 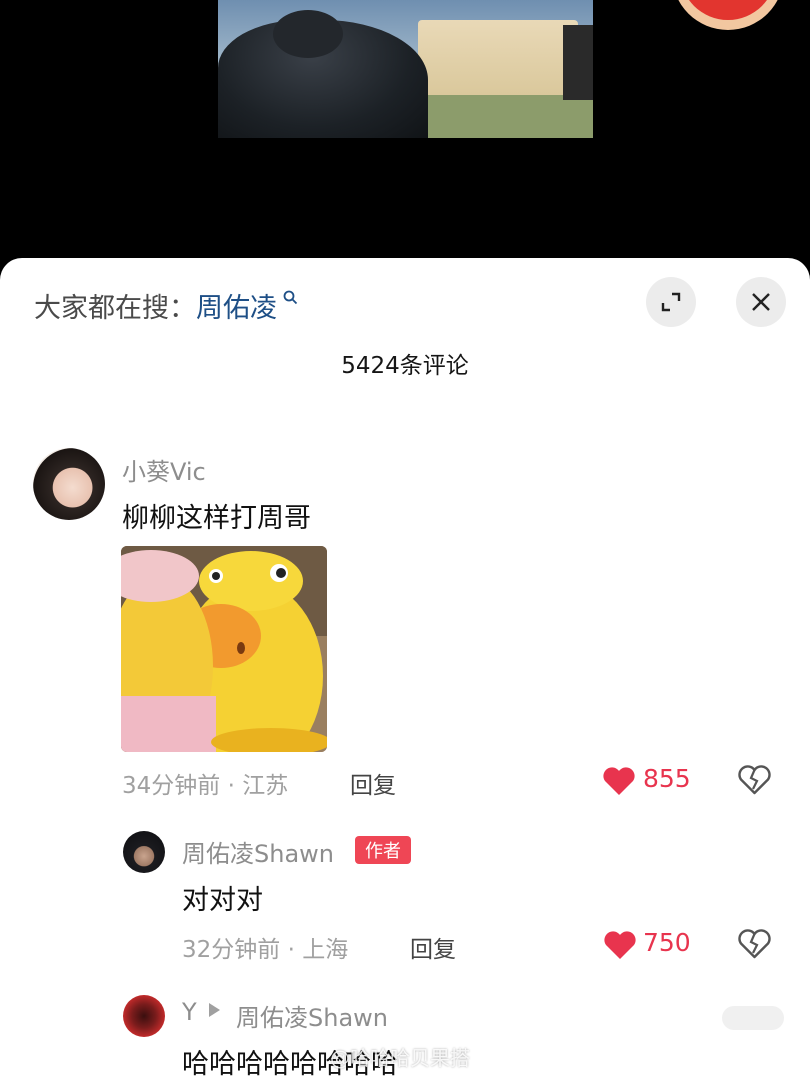 I want to click on reply-username: 周佑凌Shawn, so click(x=258, y=851).